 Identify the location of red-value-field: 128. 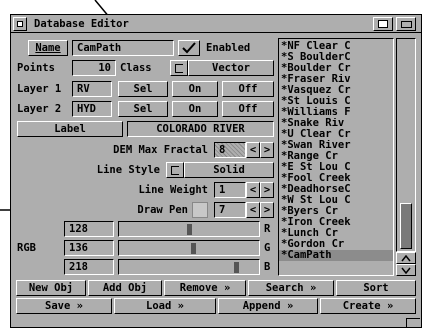
(89, 229).